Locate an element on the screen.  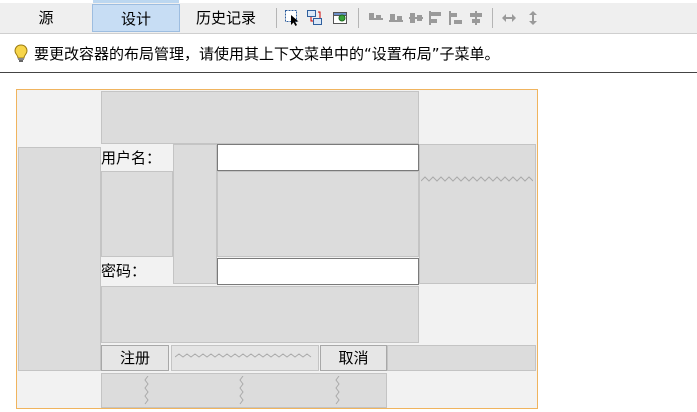
username-input is located at coordinates (318, 157).